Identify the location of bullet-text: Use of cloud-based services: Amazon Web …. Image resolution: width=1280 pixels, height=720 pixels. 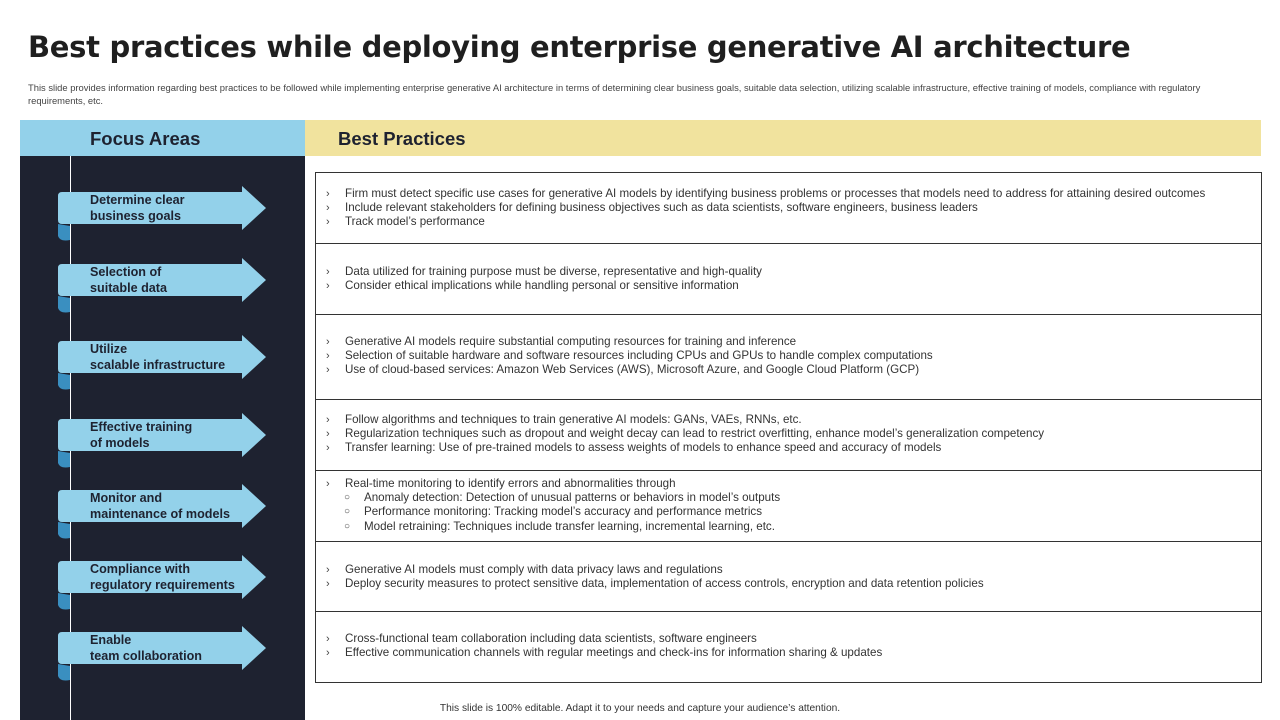
(632, 370).